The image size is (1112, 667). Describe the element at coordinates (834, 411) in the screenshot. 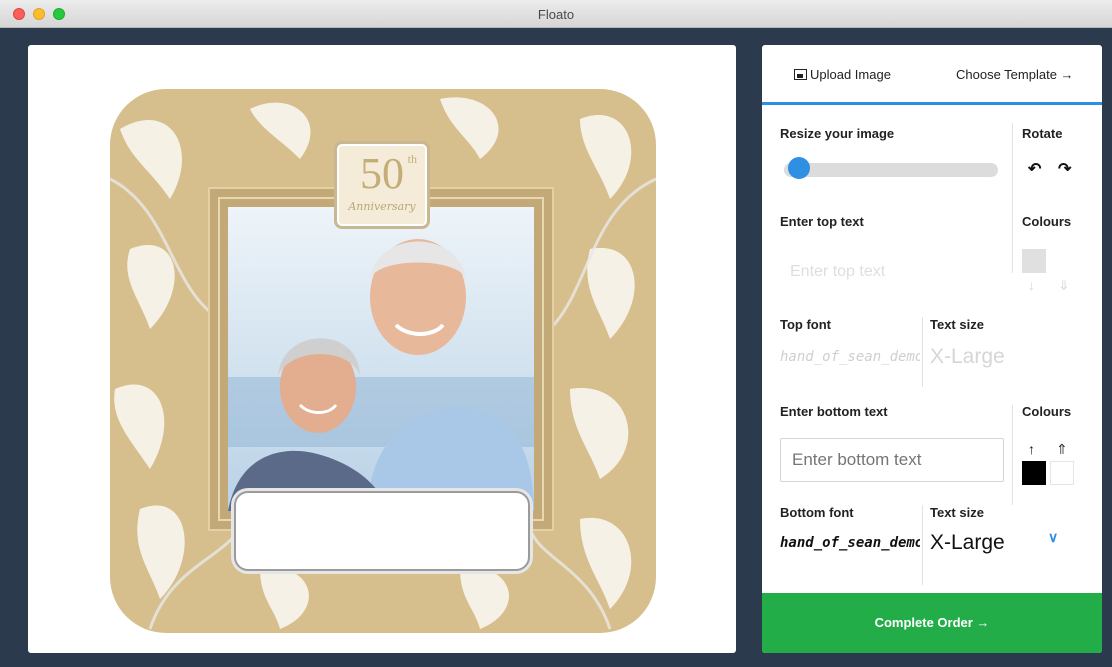

I see `bottom-text-label: Enter bottom text` at that location.